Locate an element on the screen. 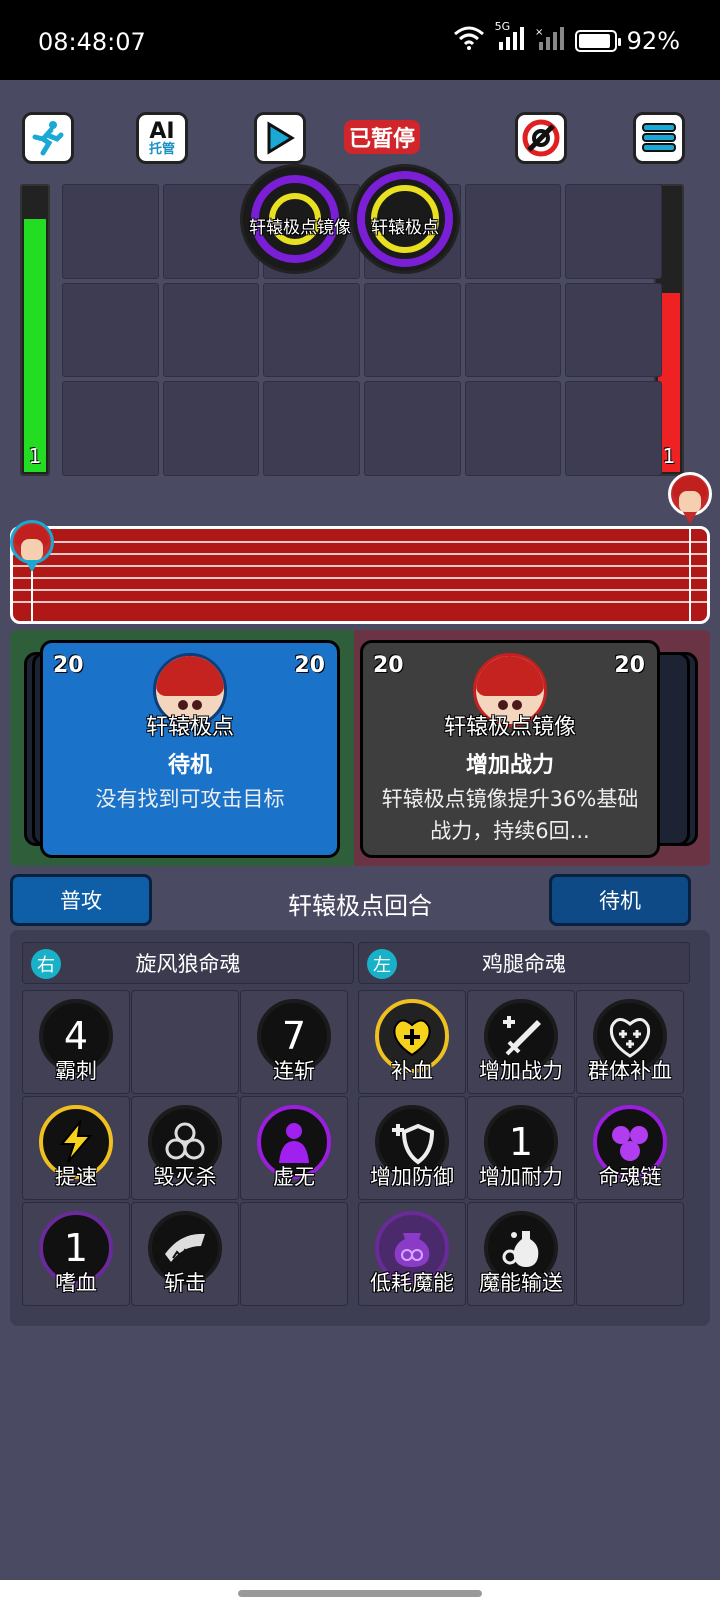 The width and height of the screenshot is (720, 1610). skill-group-header-right: 左 鸡腿命魂 is located at coordinates (524, 963).